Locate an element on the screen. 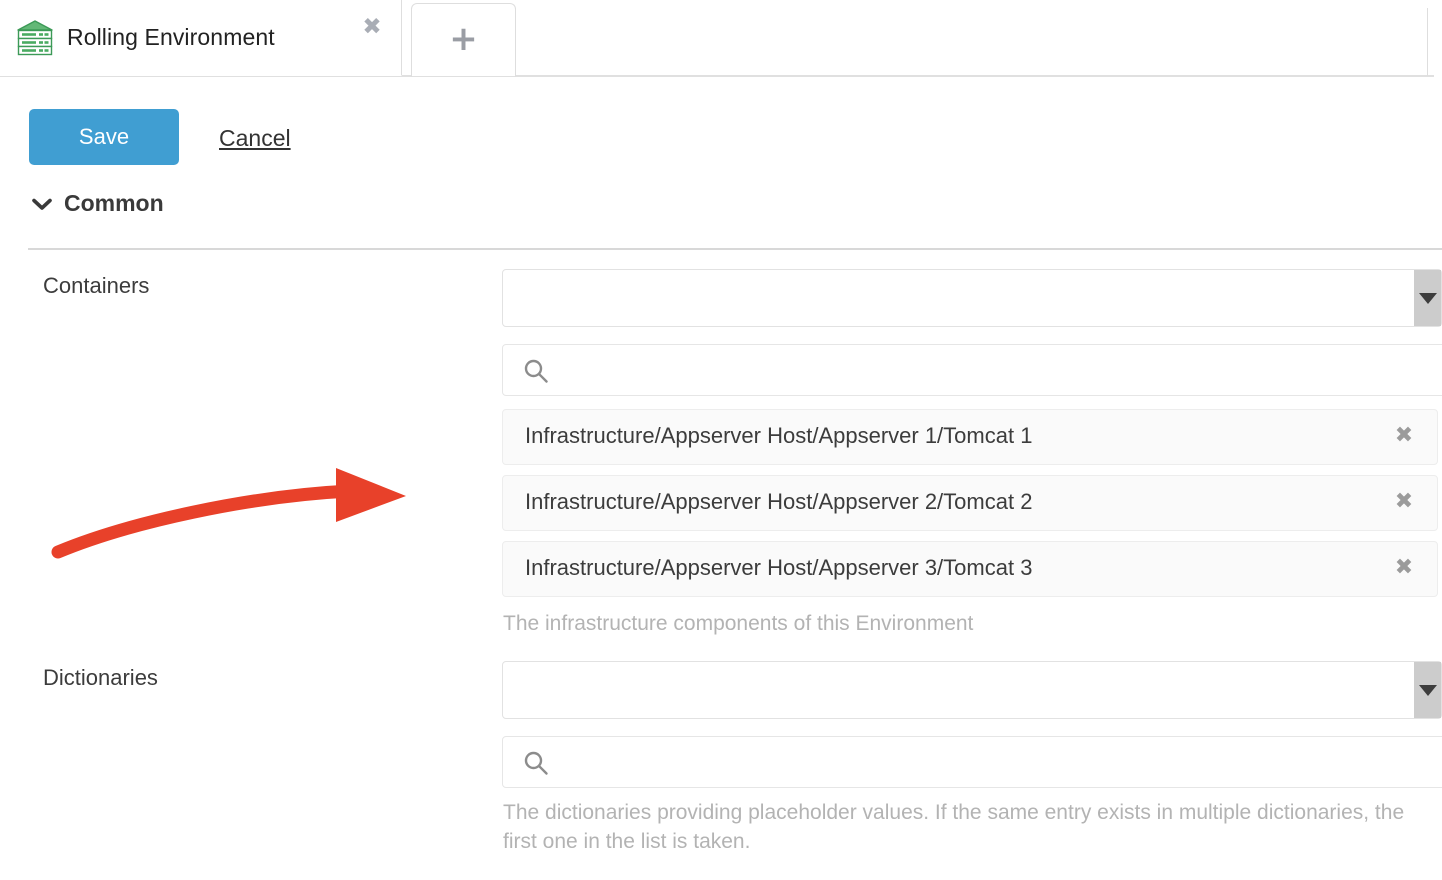 Image resolution: width=1442 pixels, height=880 pixels. save-button: Save is located at coordinates (104, 137).